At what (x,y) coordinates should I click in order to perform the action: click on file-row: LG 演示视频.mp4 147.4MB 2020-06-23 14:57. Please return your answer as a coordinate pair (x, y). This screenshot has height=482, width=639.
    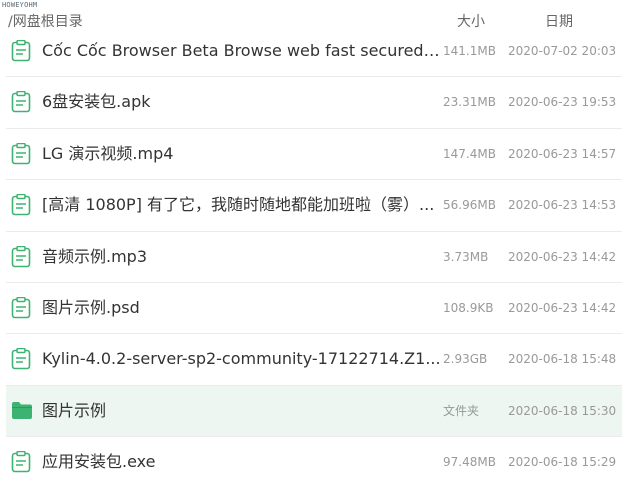
    Looking at the image, I should click on (314, 155).